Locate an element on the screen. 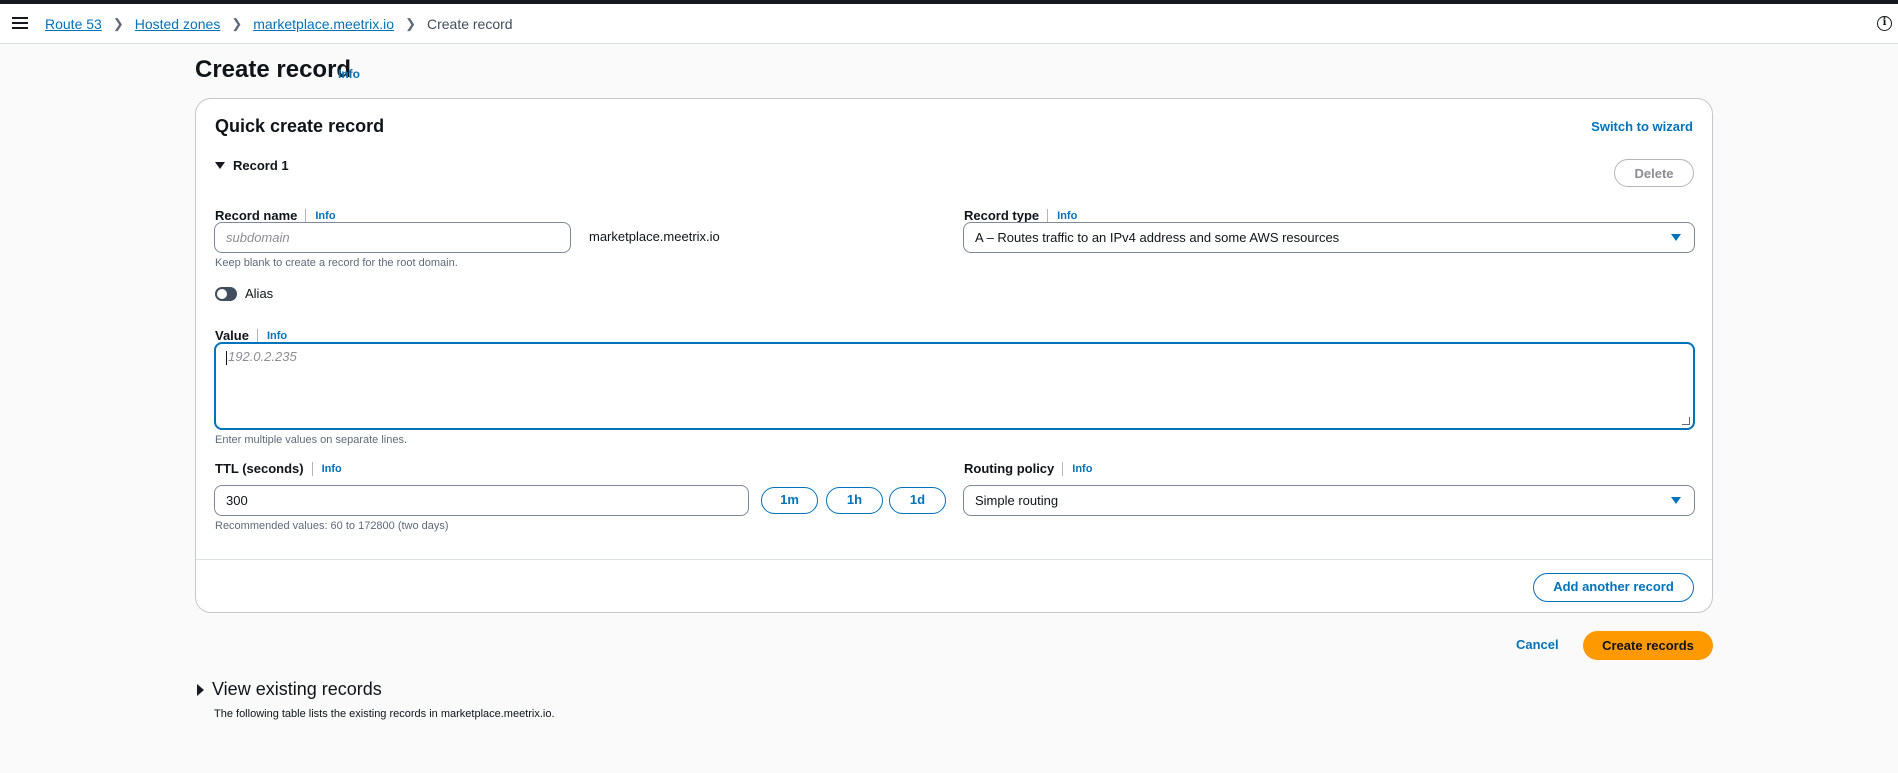  ttl-1d-button: 1d is located at coordinates (917, 500).